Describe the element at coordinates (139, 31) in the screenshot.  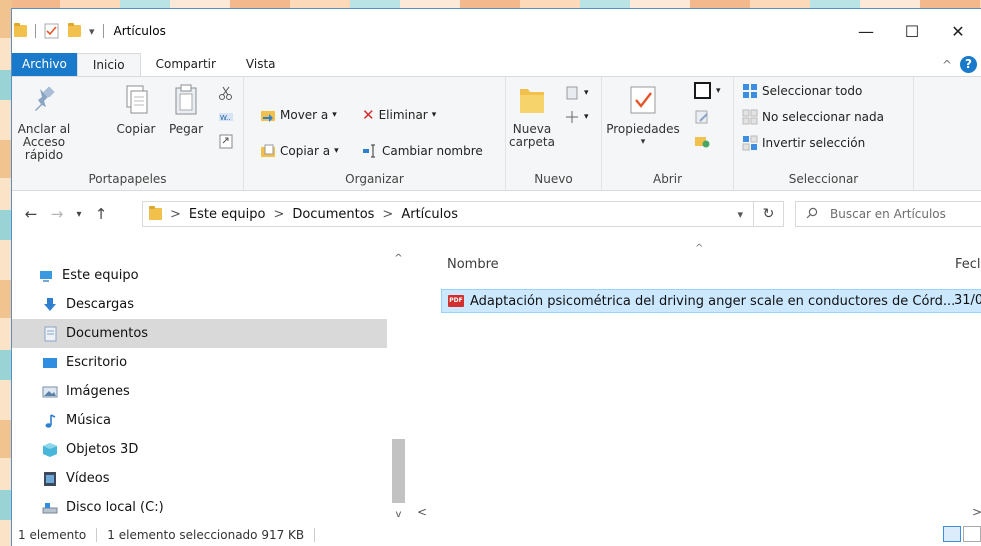
I see `window-title: Artículos` at that location.